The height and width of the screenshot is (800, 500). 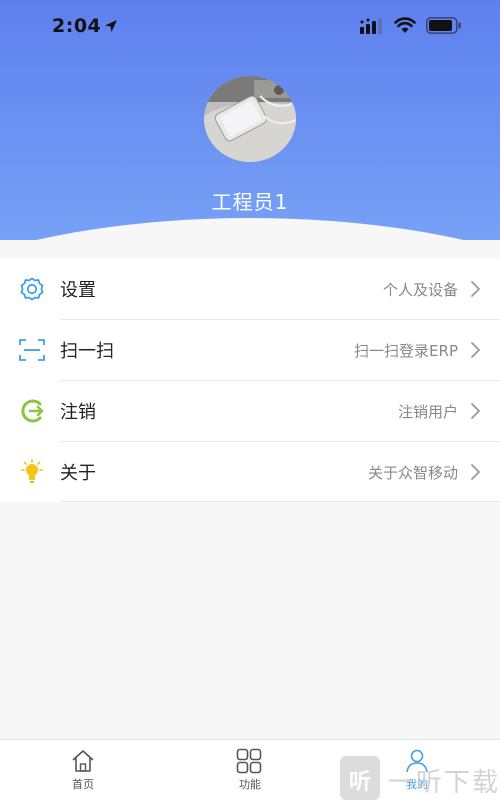 I want to click on avatar-photo, so click(x=250, y=119).